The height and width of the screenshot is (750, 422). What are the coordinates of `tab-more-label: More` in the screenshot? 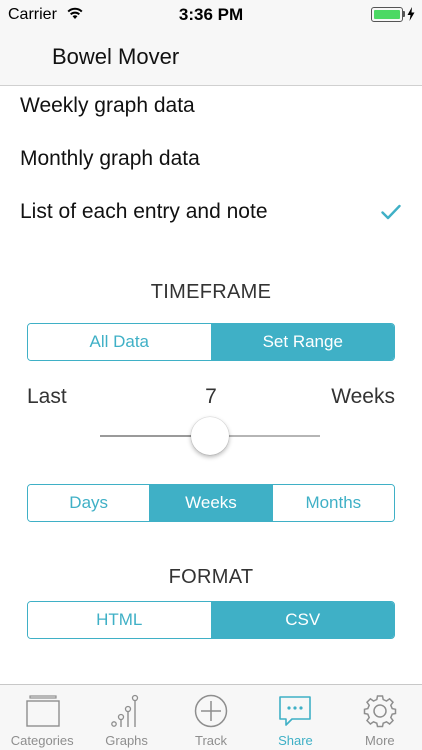 It's located at (380, 740).